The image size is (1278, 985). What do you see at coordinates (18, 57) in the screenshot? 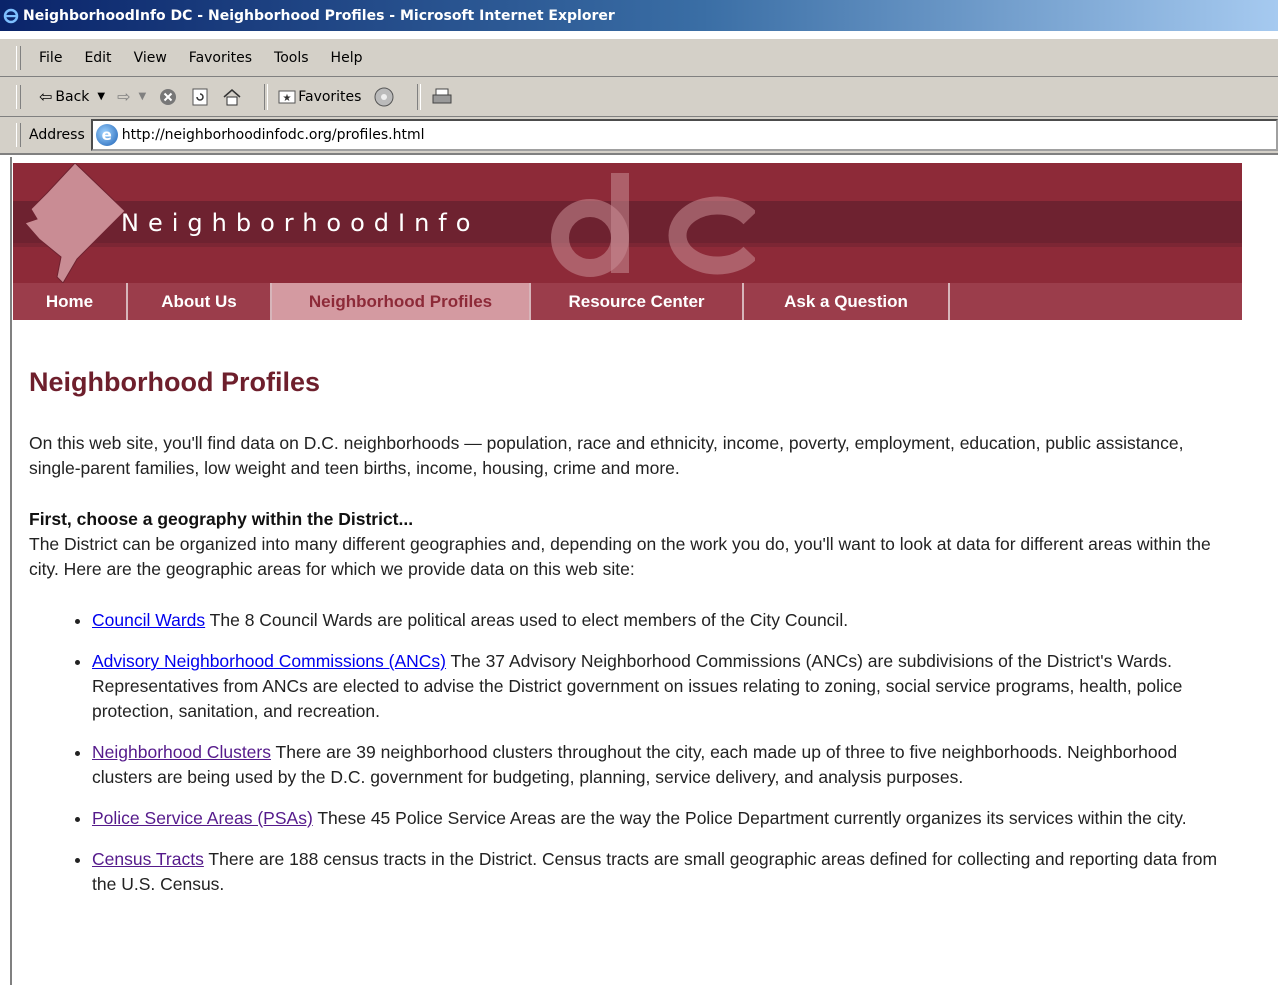
I see `menu-bar-grip` at bounding box center [18, 57].